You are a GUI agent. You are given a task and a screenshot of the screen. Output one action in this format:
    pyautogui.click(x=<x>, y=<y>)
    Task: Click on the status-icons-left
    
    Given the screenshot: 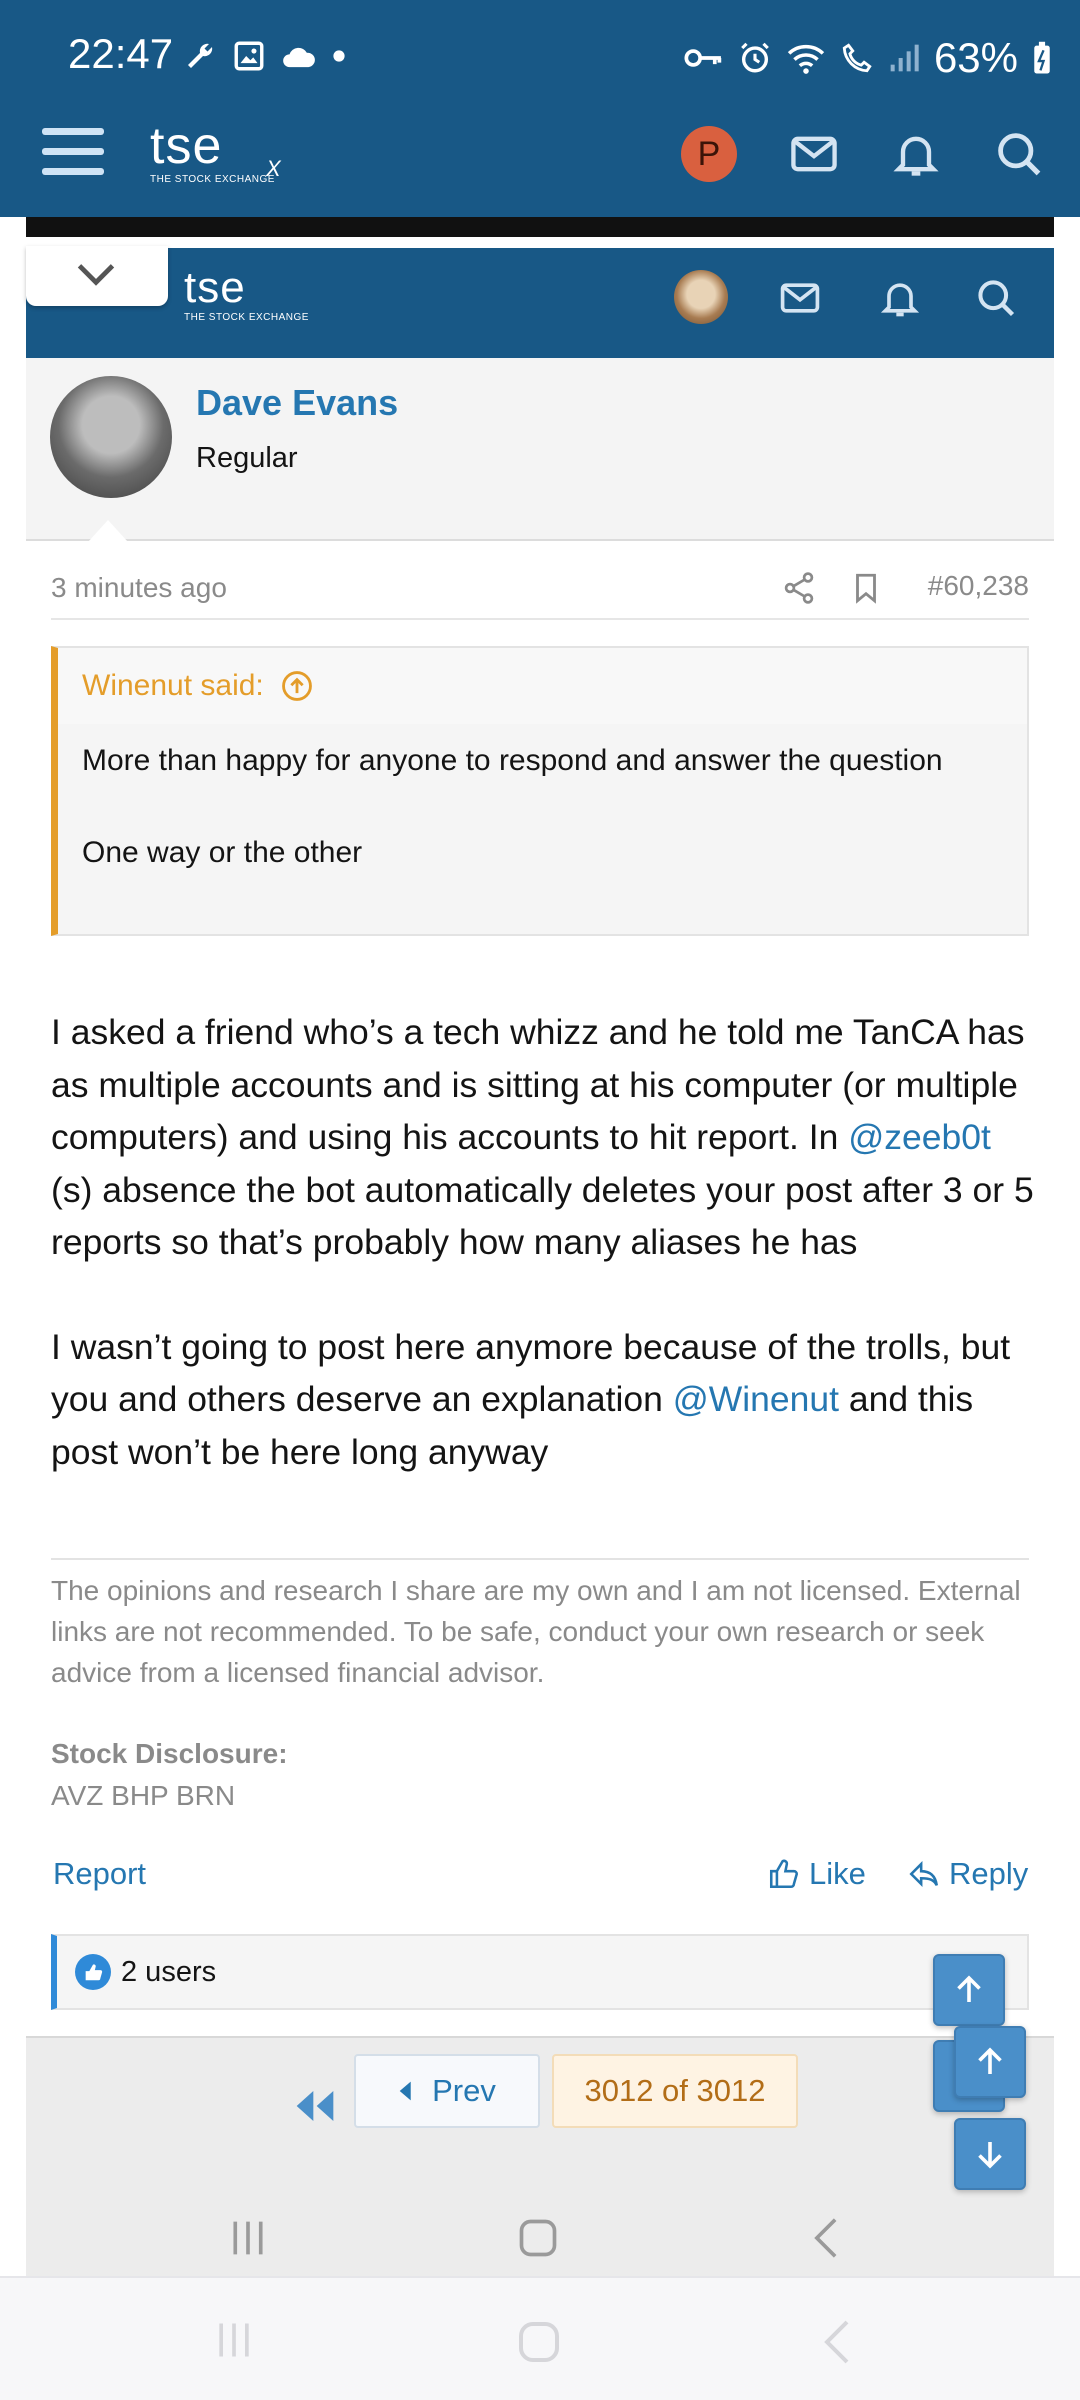 What is the action you would take?
    pyautogui.click(x=264, y=56)
    